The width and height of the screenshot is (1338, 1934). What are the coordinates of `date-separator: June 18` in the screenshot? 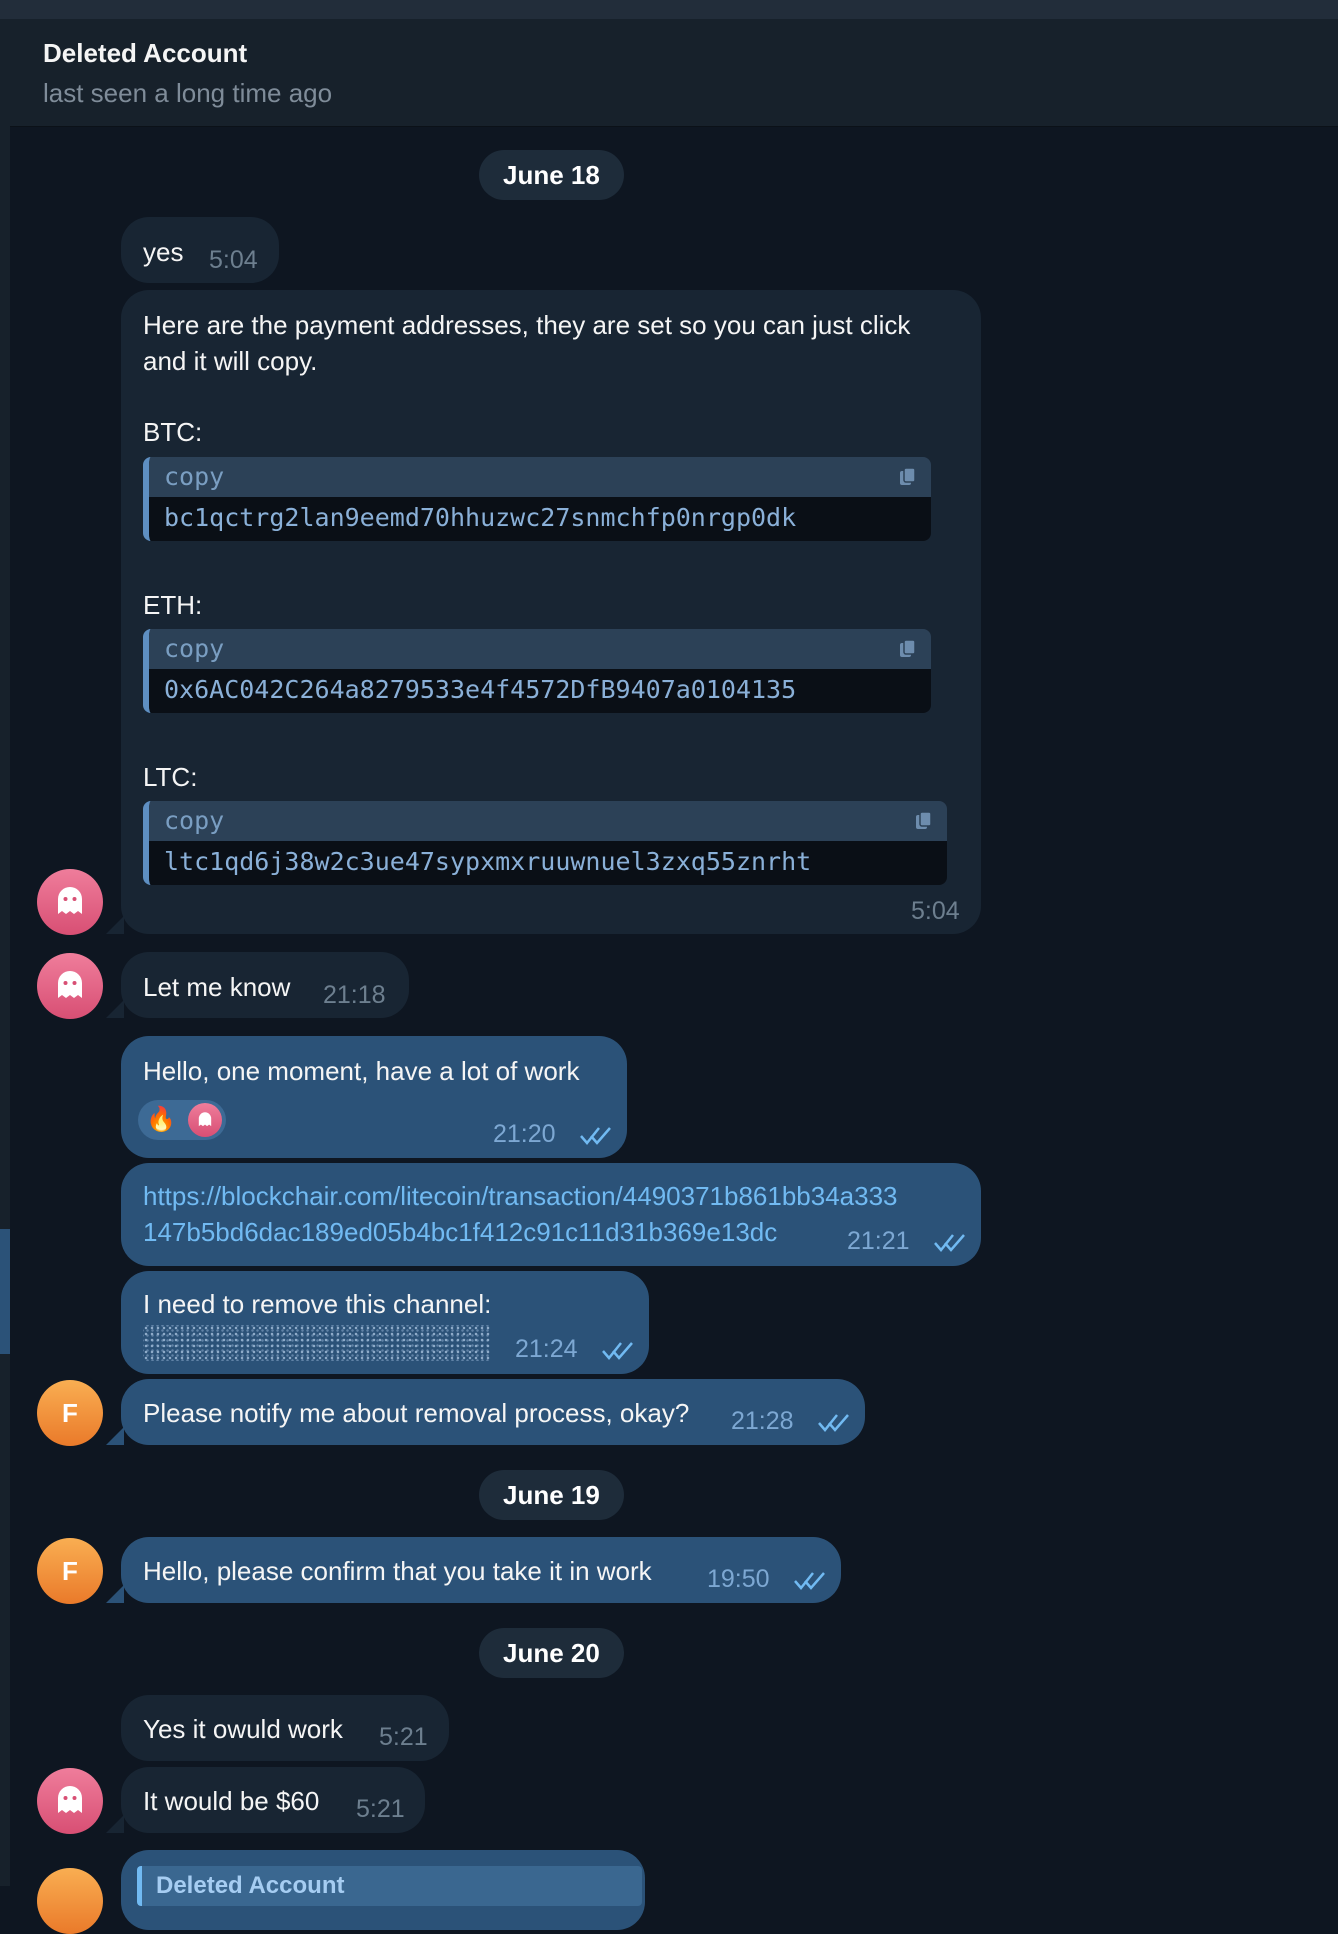 It's located at (551, 175).